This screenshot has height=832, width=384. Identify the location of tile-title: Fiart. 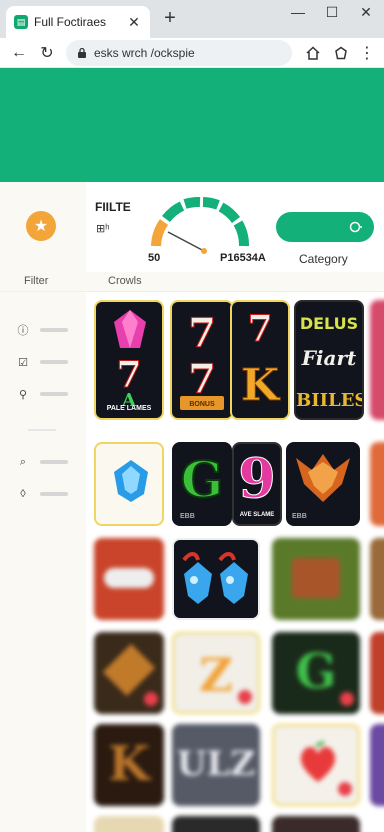
(329, 358).